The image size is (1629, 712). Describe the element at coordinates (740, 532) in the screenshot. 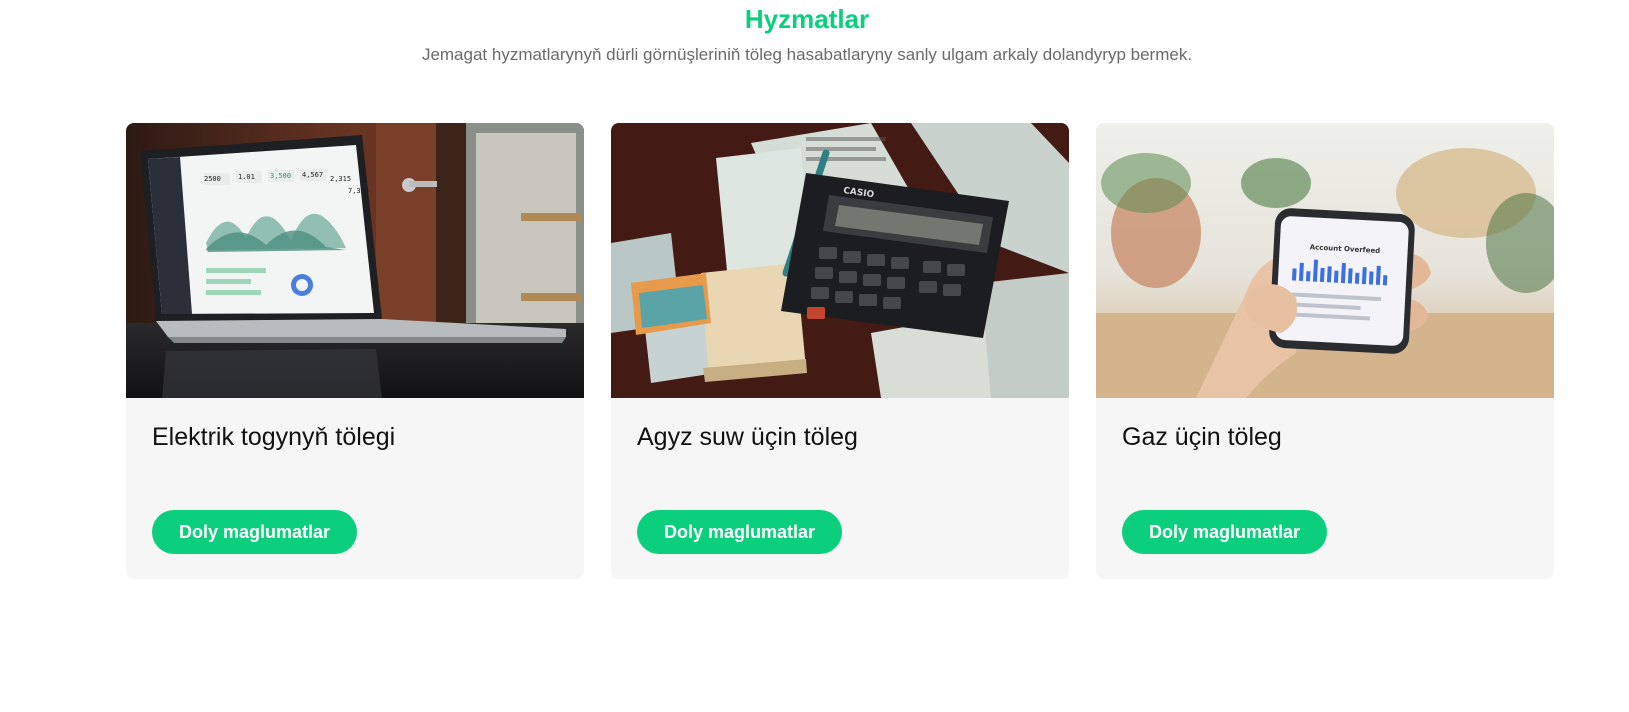

I see `details-button-water: Doly maglumatlar` at that location.